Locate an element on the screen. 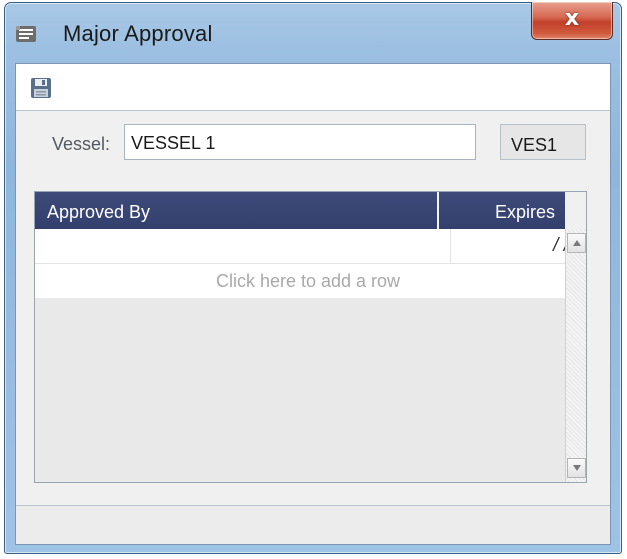 The image size is (627, 559). save-icon is located at coordinates (41, 88).